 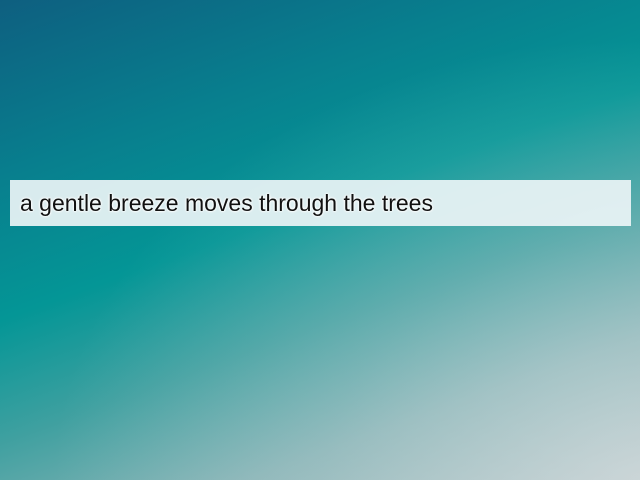 I want to click on text-input-field: a gentle breeze moves through the trees, so click(x=320, y=203).